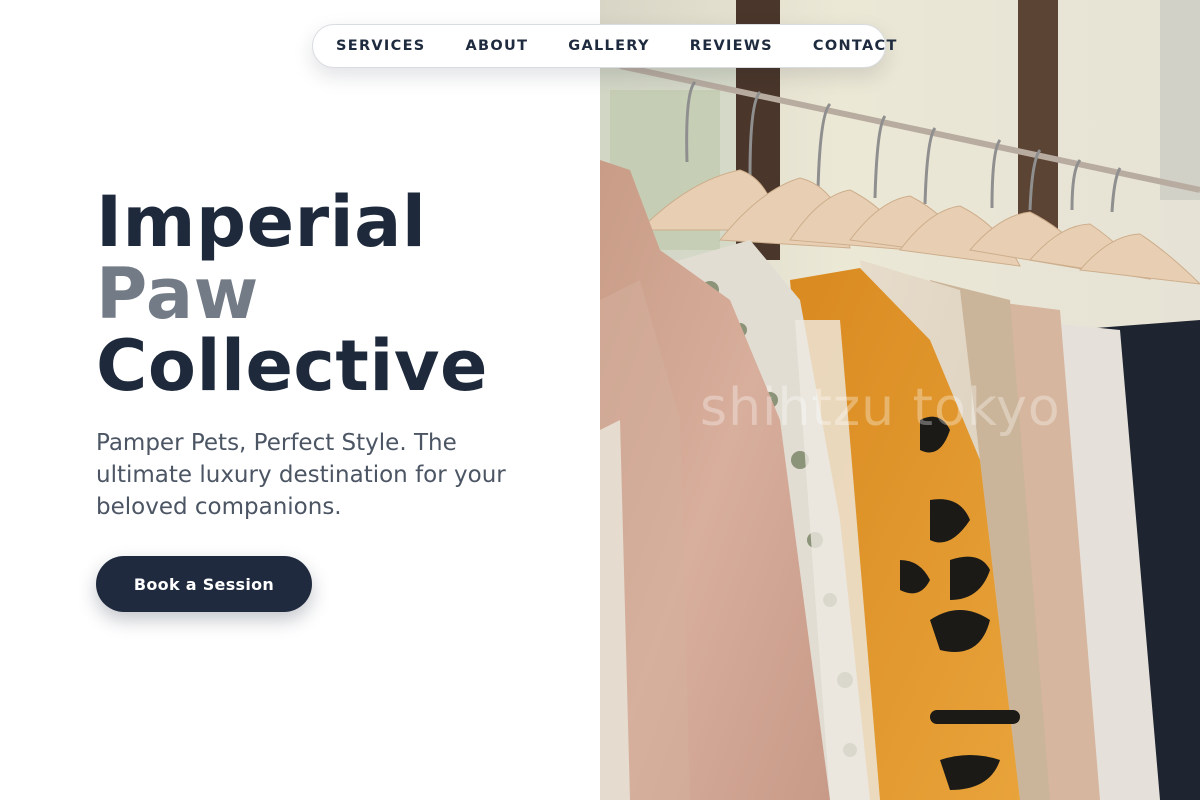  Describe the element at coordinates (292, 366) in the screenshot. I see `hero-title-line-3: Collective` at that location.